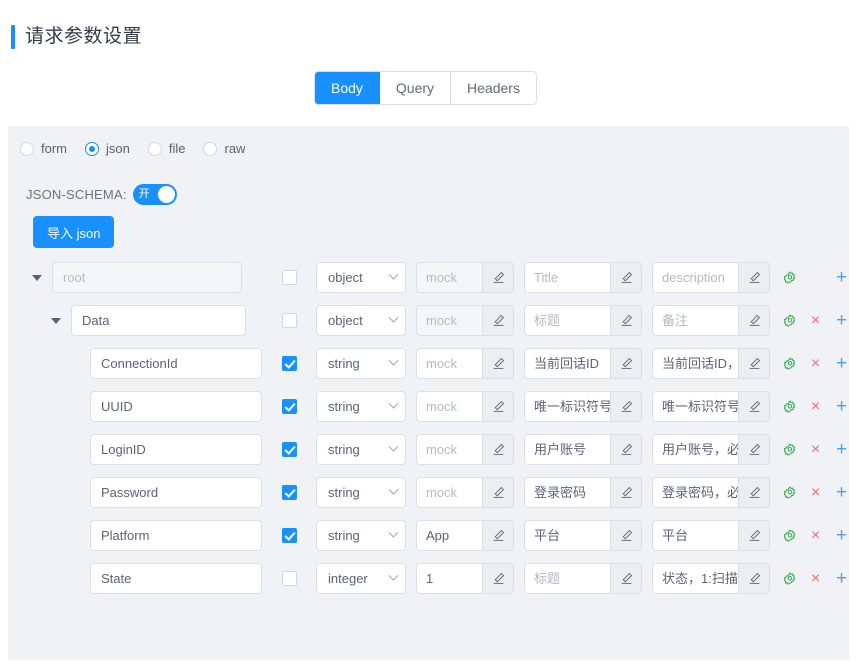 Image resolution: width=857 pixels, height=671 pixels. Describe the element at coordinates (224, 148) in the screenshot. I see `radio-raw: raw` at that location.